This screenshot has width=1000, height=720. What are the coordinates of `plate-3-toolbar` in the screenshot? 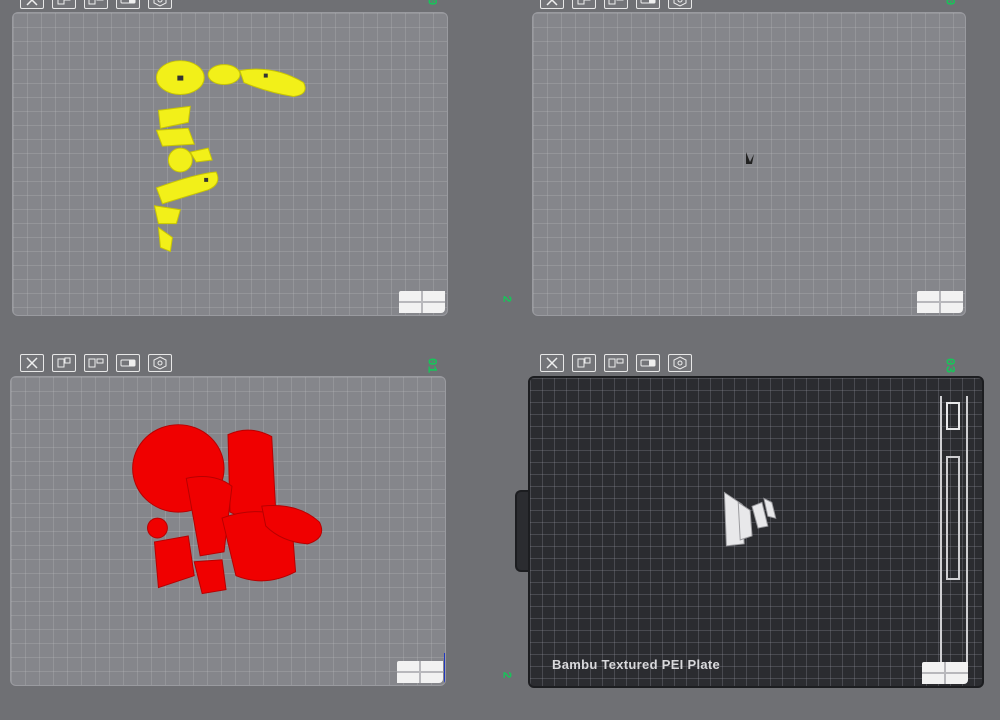 It's located at (96, 364).